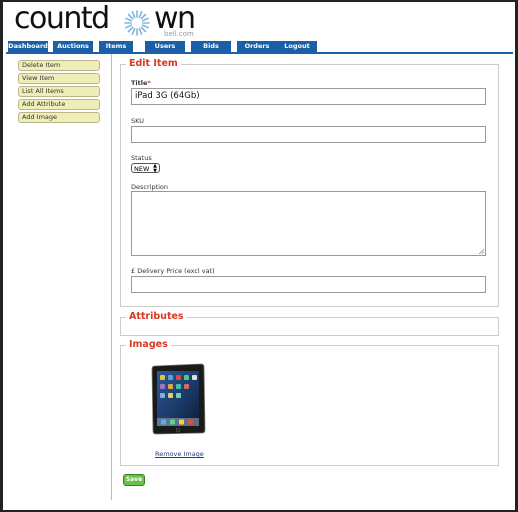  What do you see at coordinates (179, 454) in the screenshot?
I see `remove-image-link: Remove Image` at bounding box center [179, 454].